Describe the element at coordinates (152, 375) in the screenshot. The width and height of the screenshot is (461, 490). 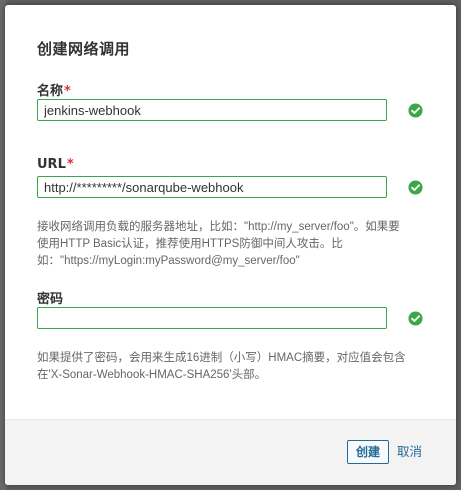
I see `secret-help-line: 在'X-Sonar-Webhook-HMAC-SHA256'头部。` at that location.